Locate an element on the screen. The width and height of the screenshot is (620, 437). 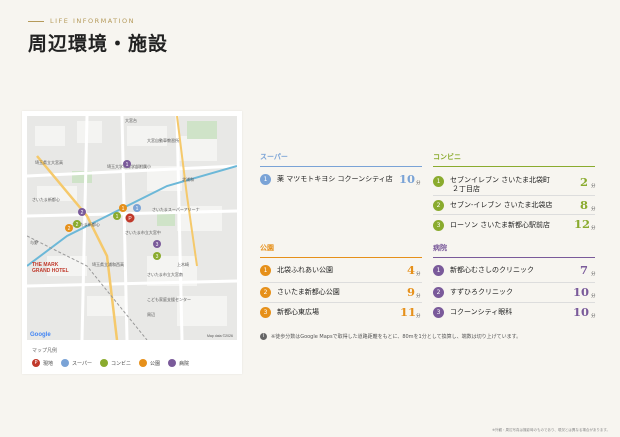
svg-text: さいたま市立大宮南 is located at coordinates (165, 274).